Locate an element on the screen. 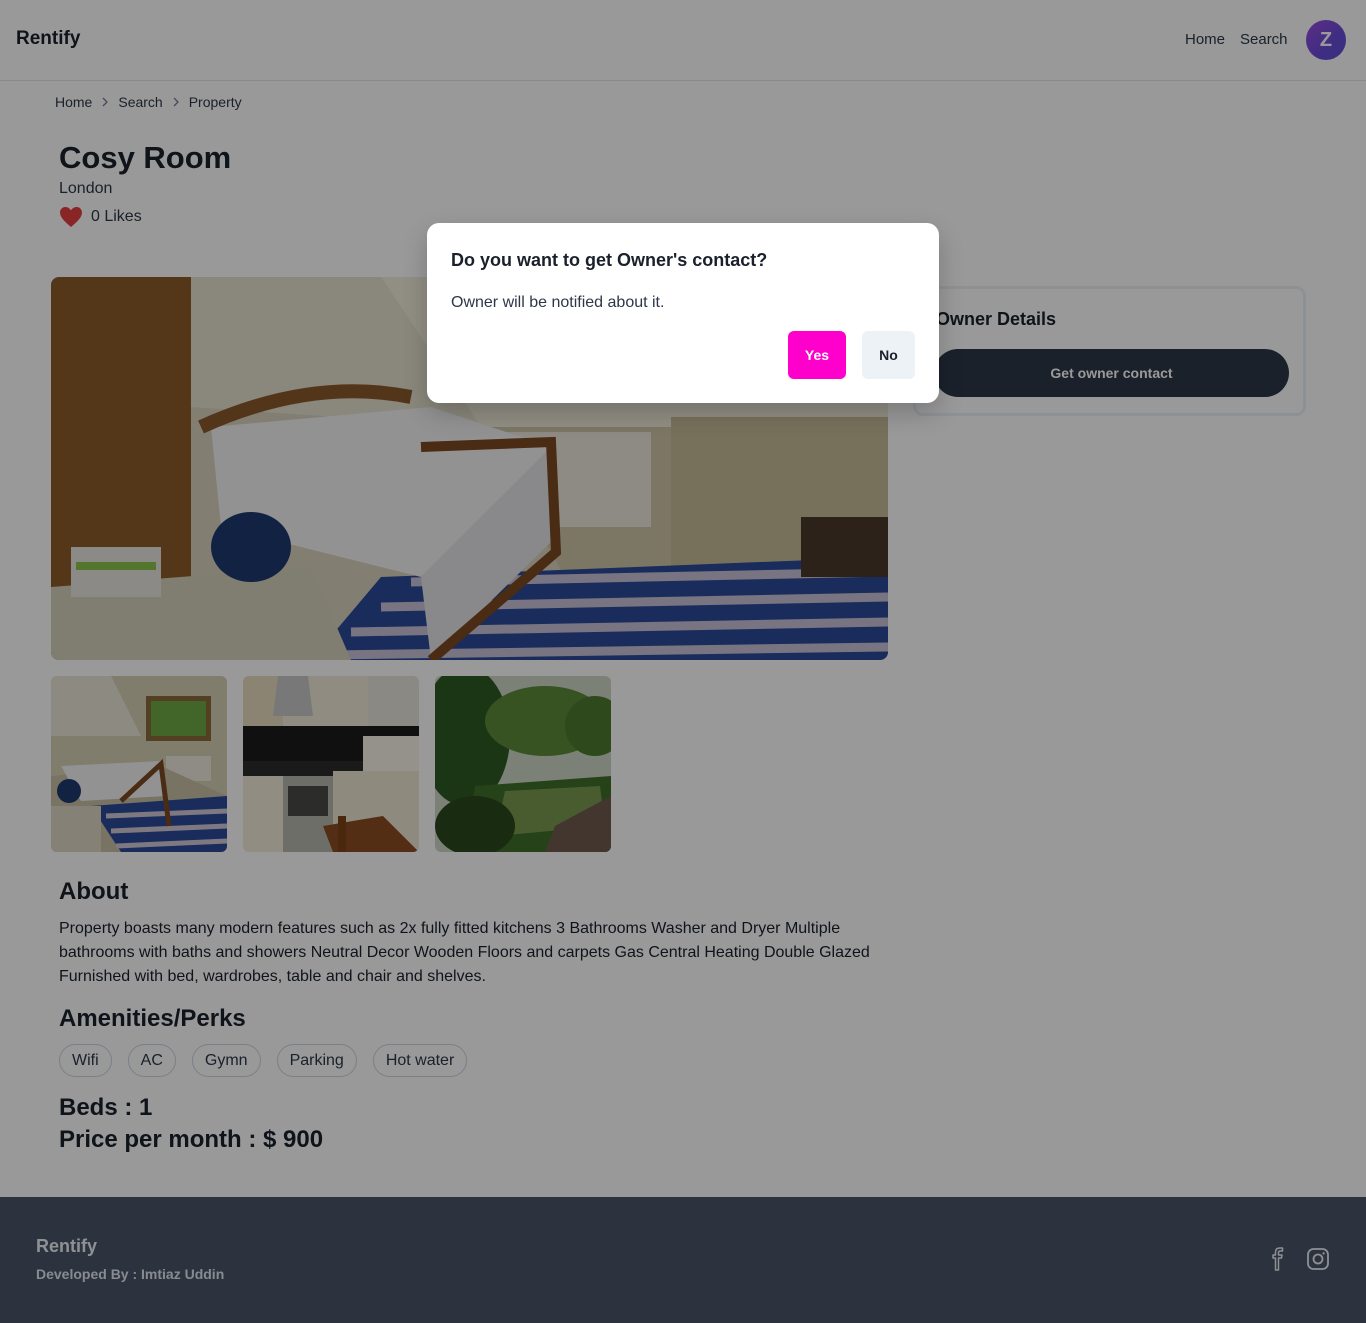 The height and width of the screenshot is (1323, 1366). no-button: No is located at coordinates (888, 355).